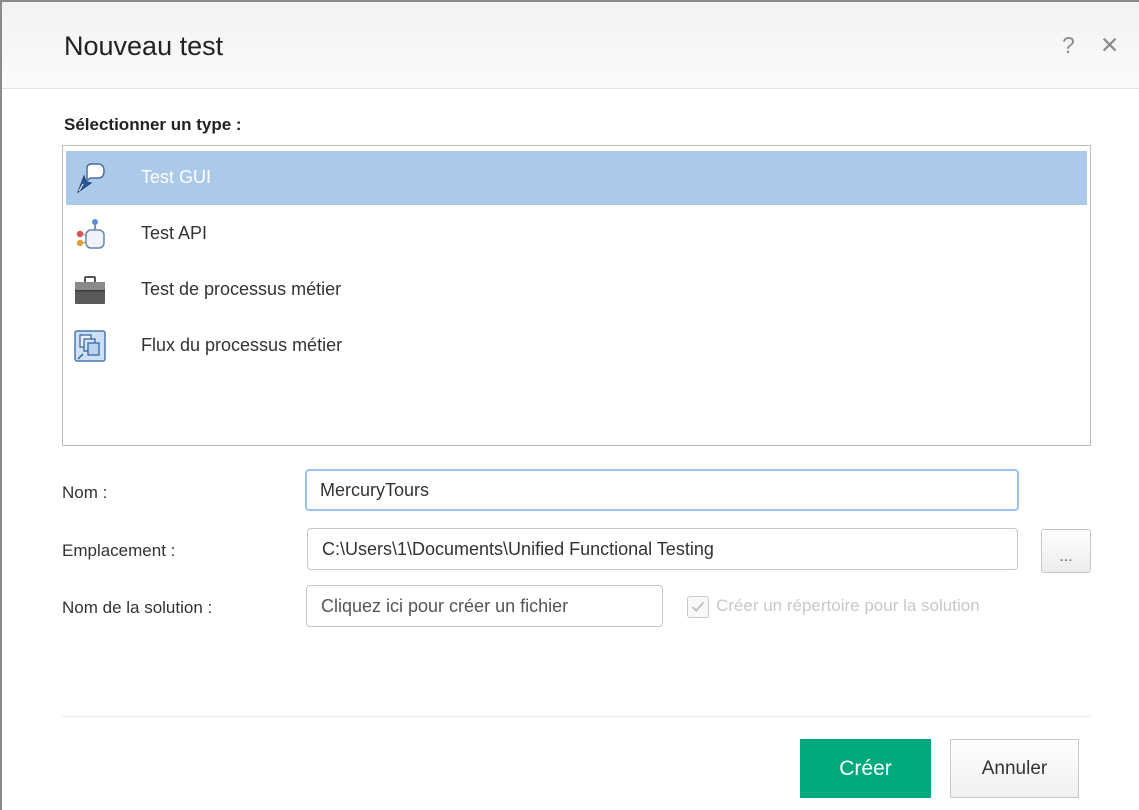 This screenshot has width=1139, height=810. What do you see at coordinates (85, 492) in the screenshot?
I see `name-label: Nom :` at bounding box center [85, 492].